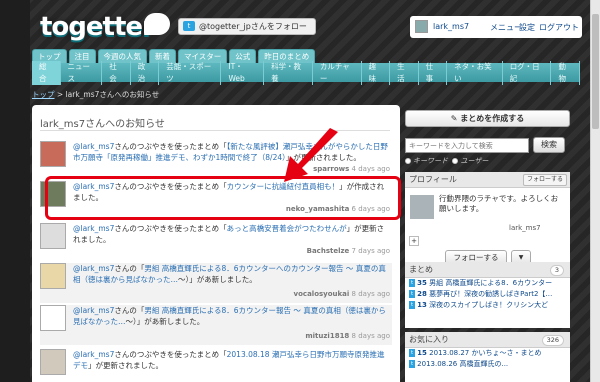 Image resolution: width=600 pixels, height=382 pixels. Describe the element at coordinates (556, 270) in the screenshot. I see `matome-count: 3` at that location.